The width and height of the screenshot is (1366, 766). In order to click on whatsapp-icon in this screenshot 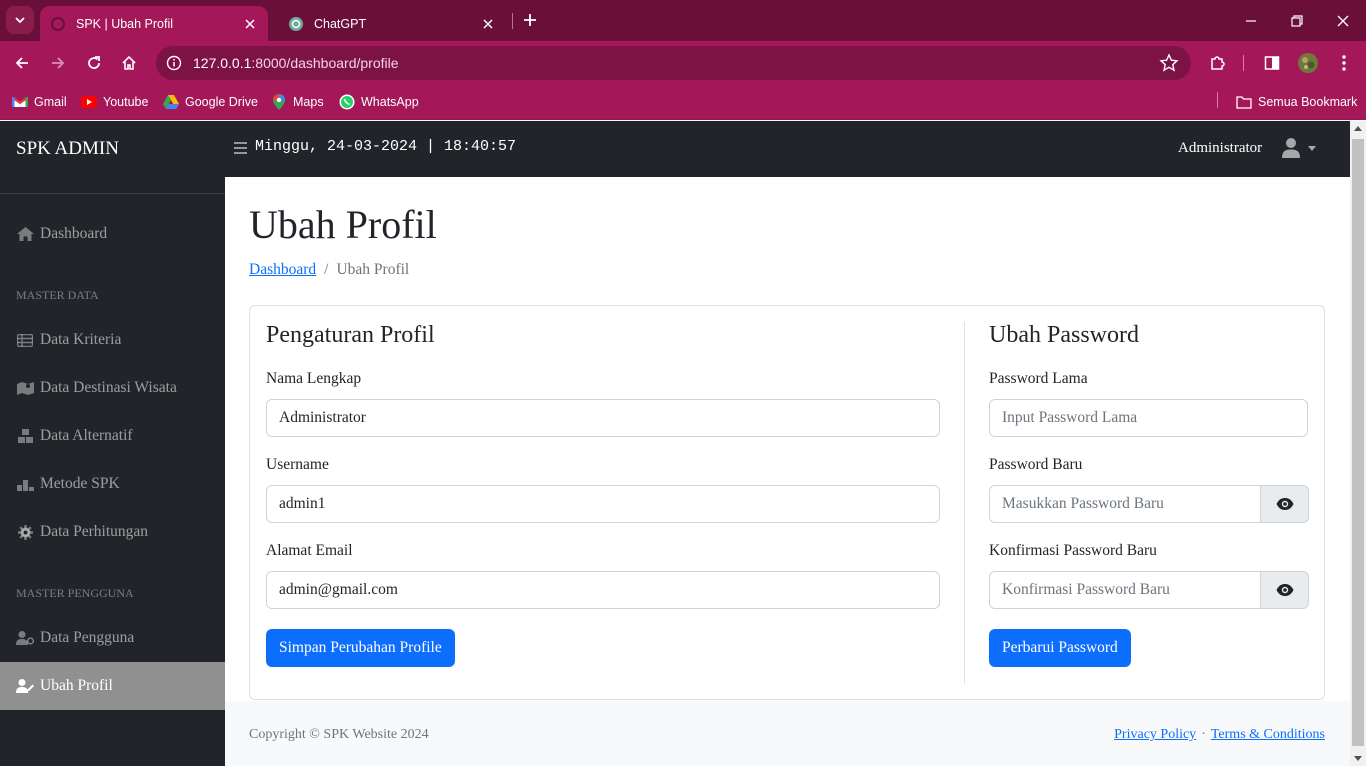, I will do `click(347, 102)`.